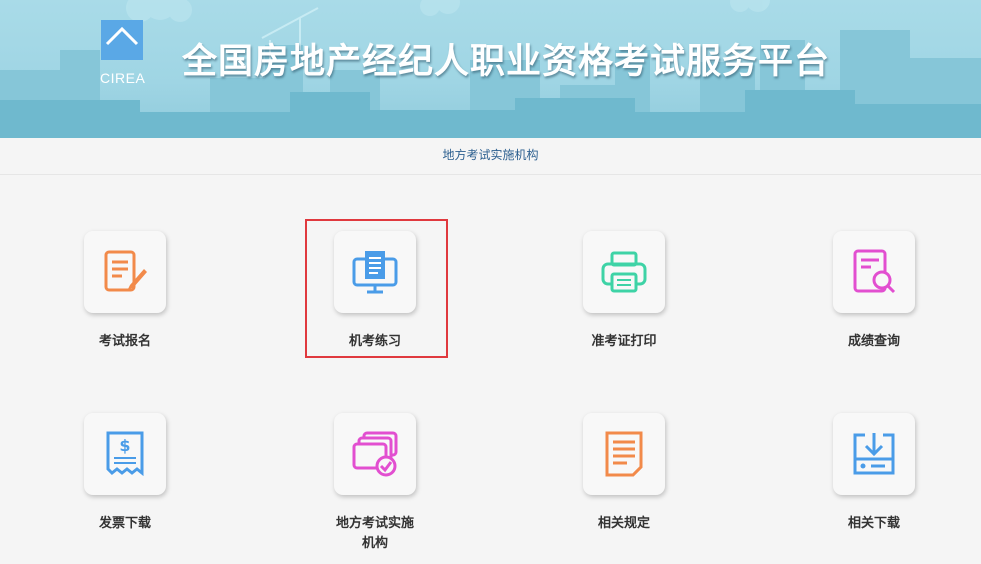 This screenshot has width=981, height=564. Describe the element at coordinates (624, 341) in the screenshot. I see `tile-label: 准考证打印` at that location.